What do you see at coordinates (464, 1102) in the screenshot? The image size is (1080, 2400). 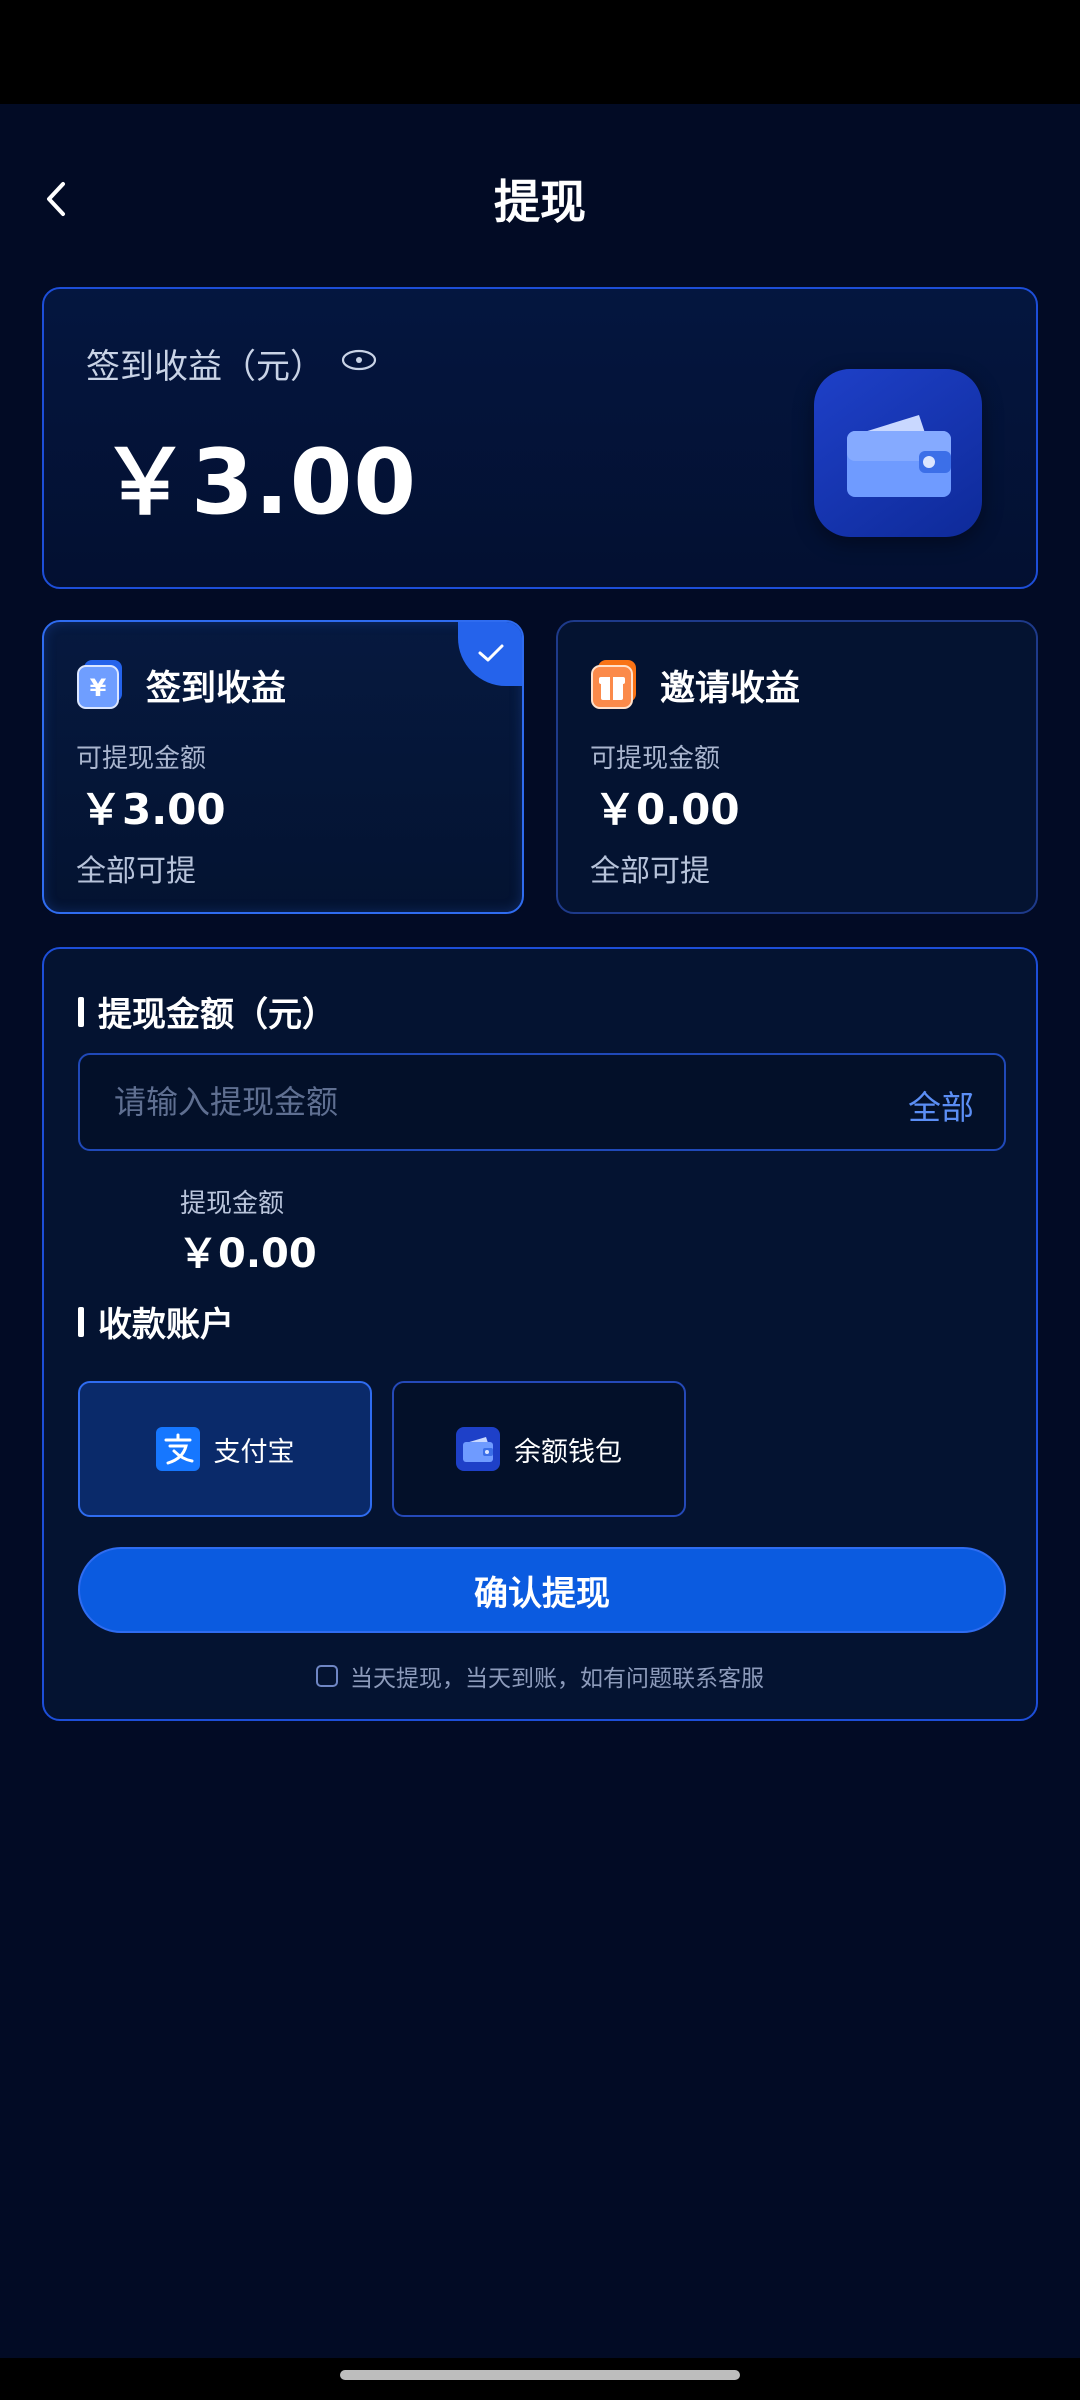 I see `amount-input` at bounding box center [464, 1102].